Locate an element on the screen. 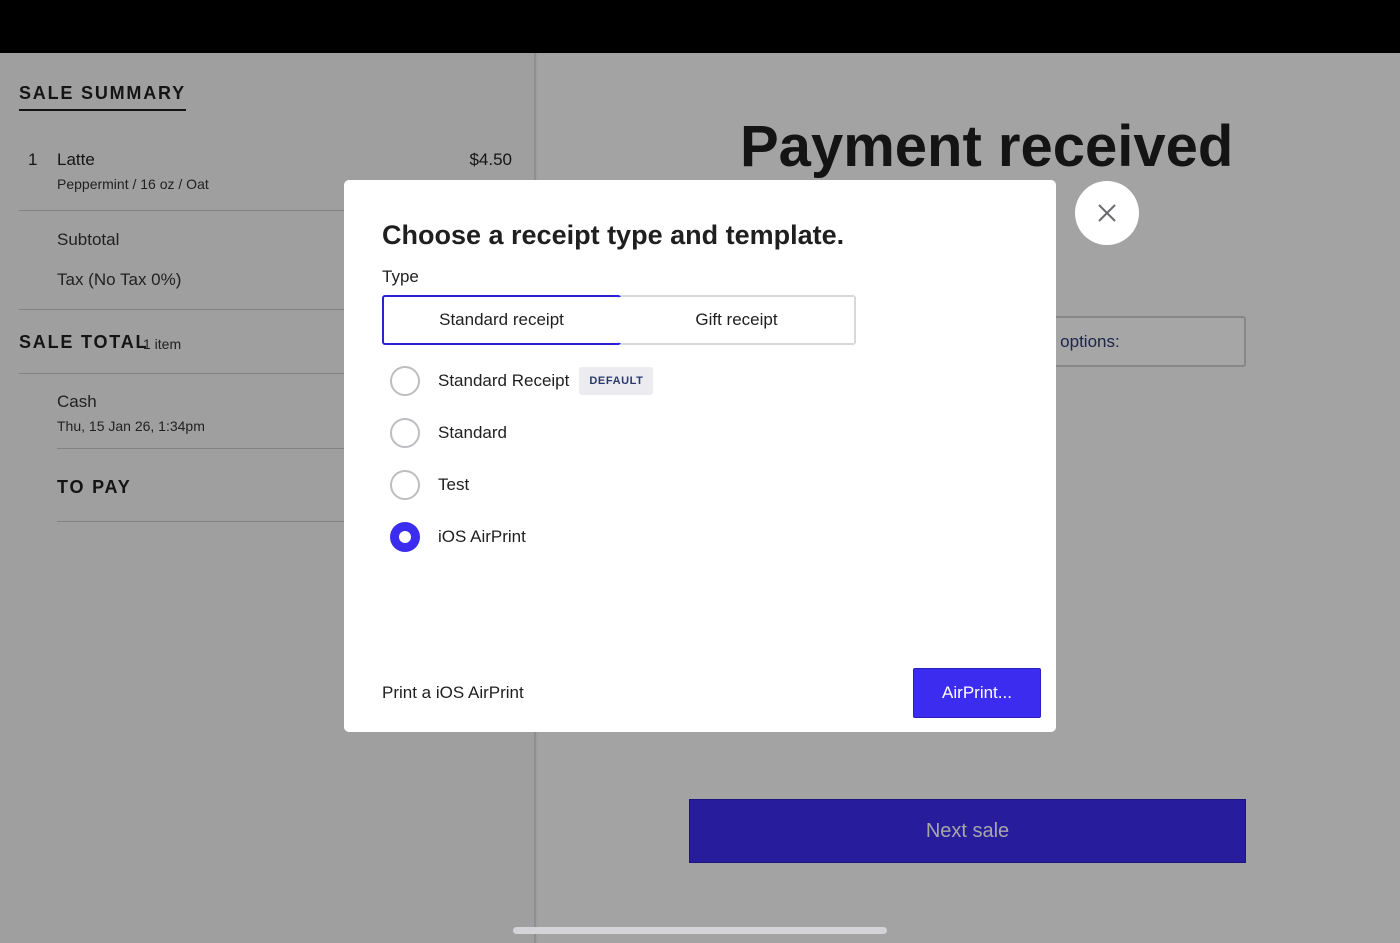 The width and height of the screenshot is (1400, 943). close-icon is located at coordinates (1107, 213).